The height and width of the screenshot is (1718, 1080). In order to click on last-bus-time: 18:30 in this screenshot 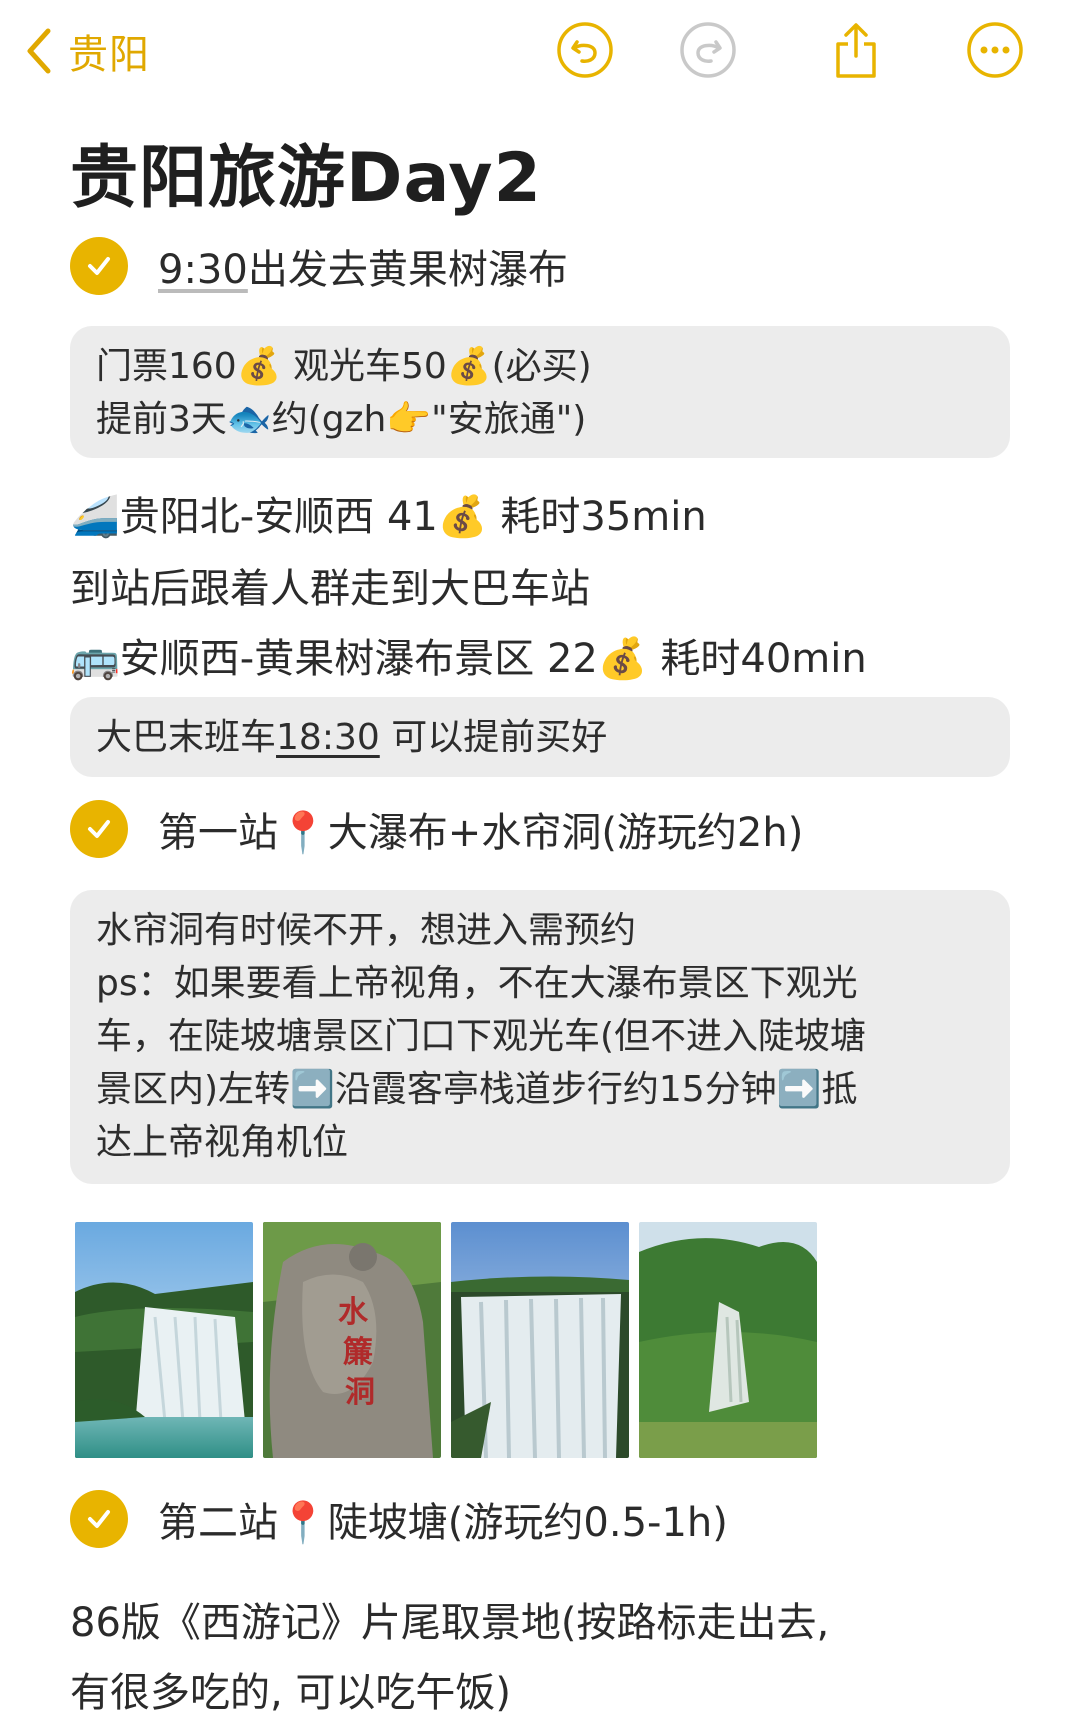, I will do `click(328, 737)`.